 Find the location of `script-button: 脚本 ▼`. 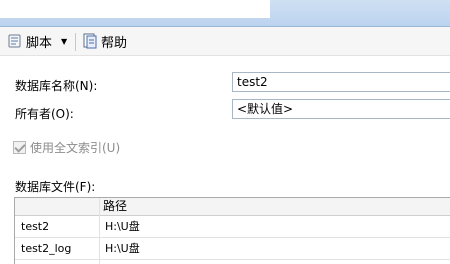

script-button: 脚本 ▼ is located at coordinates (37, 41).